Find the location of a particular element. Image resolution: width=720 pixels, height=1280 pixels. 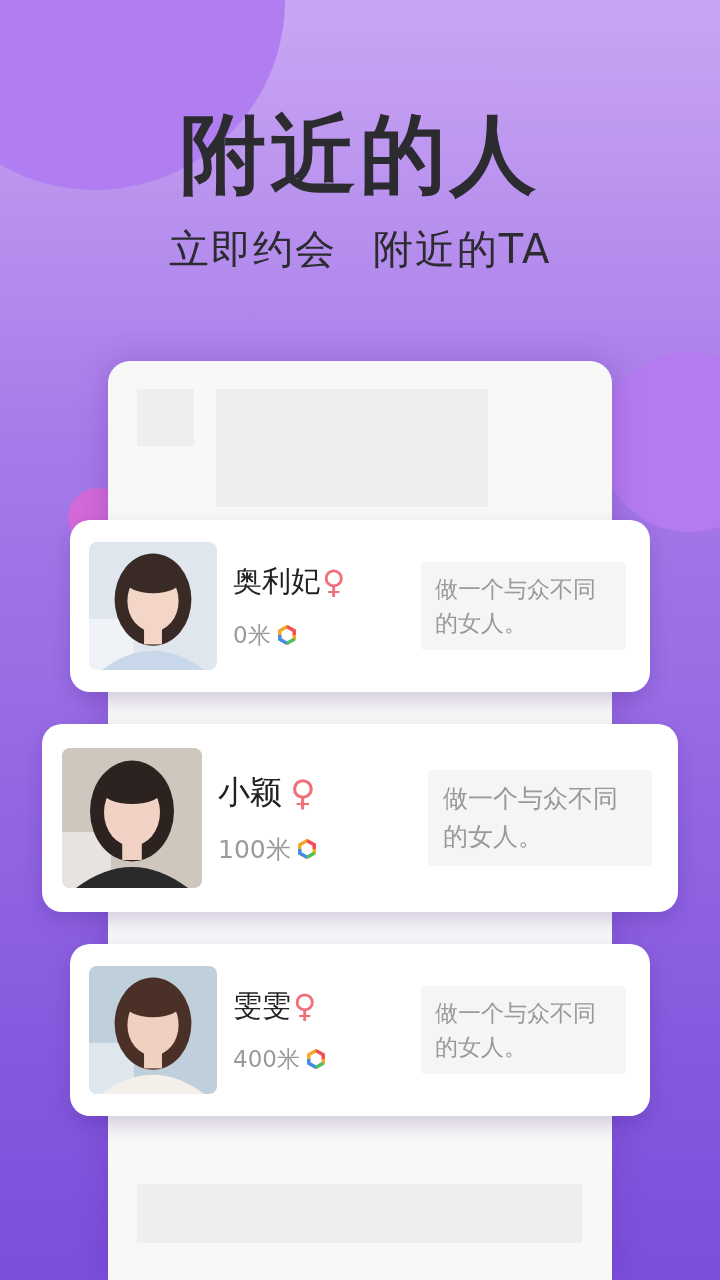

subheadline: 立即约会 is located at coordinates (252, 249).